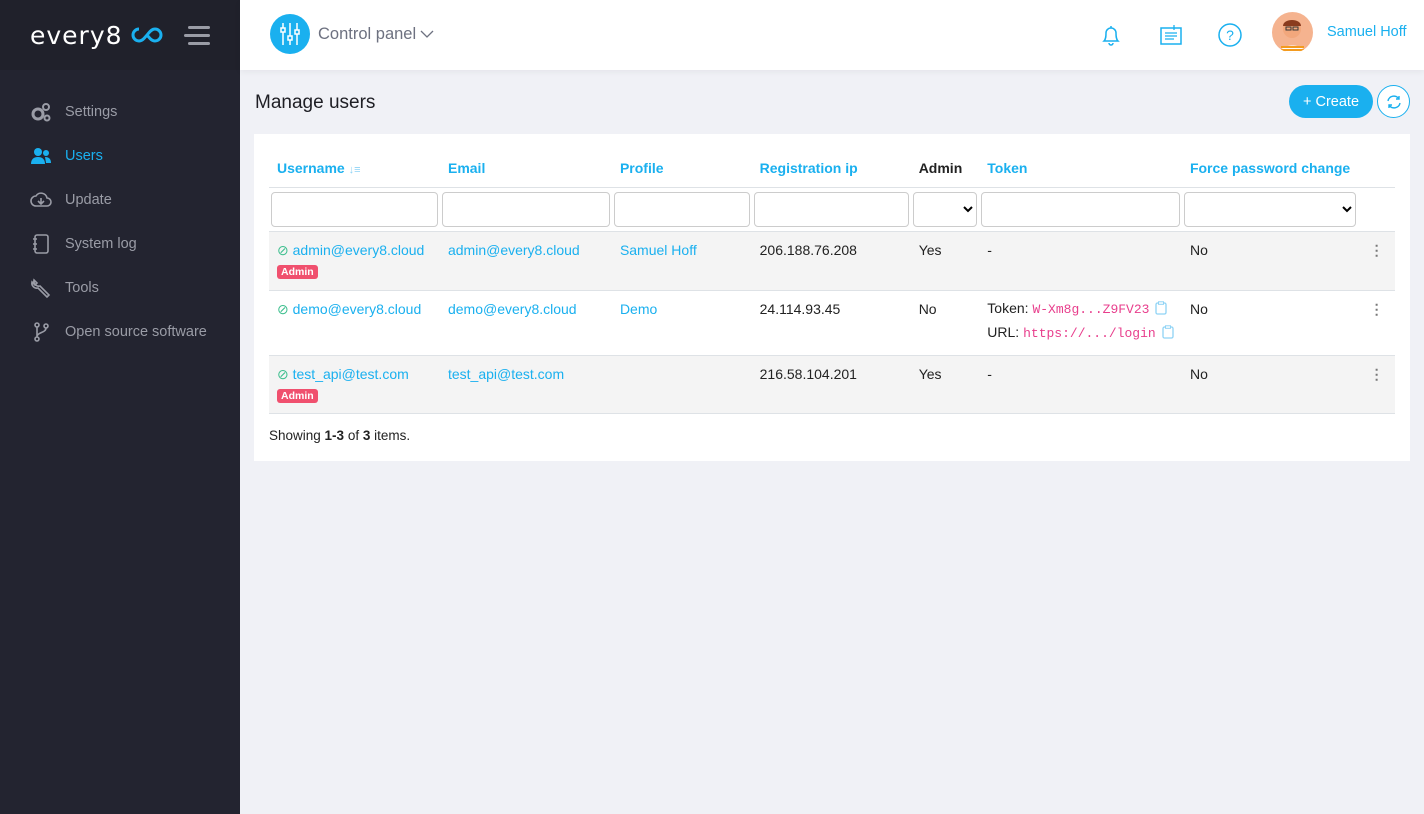  I want to click on registration-ip-filter-input, so click(831, 209).